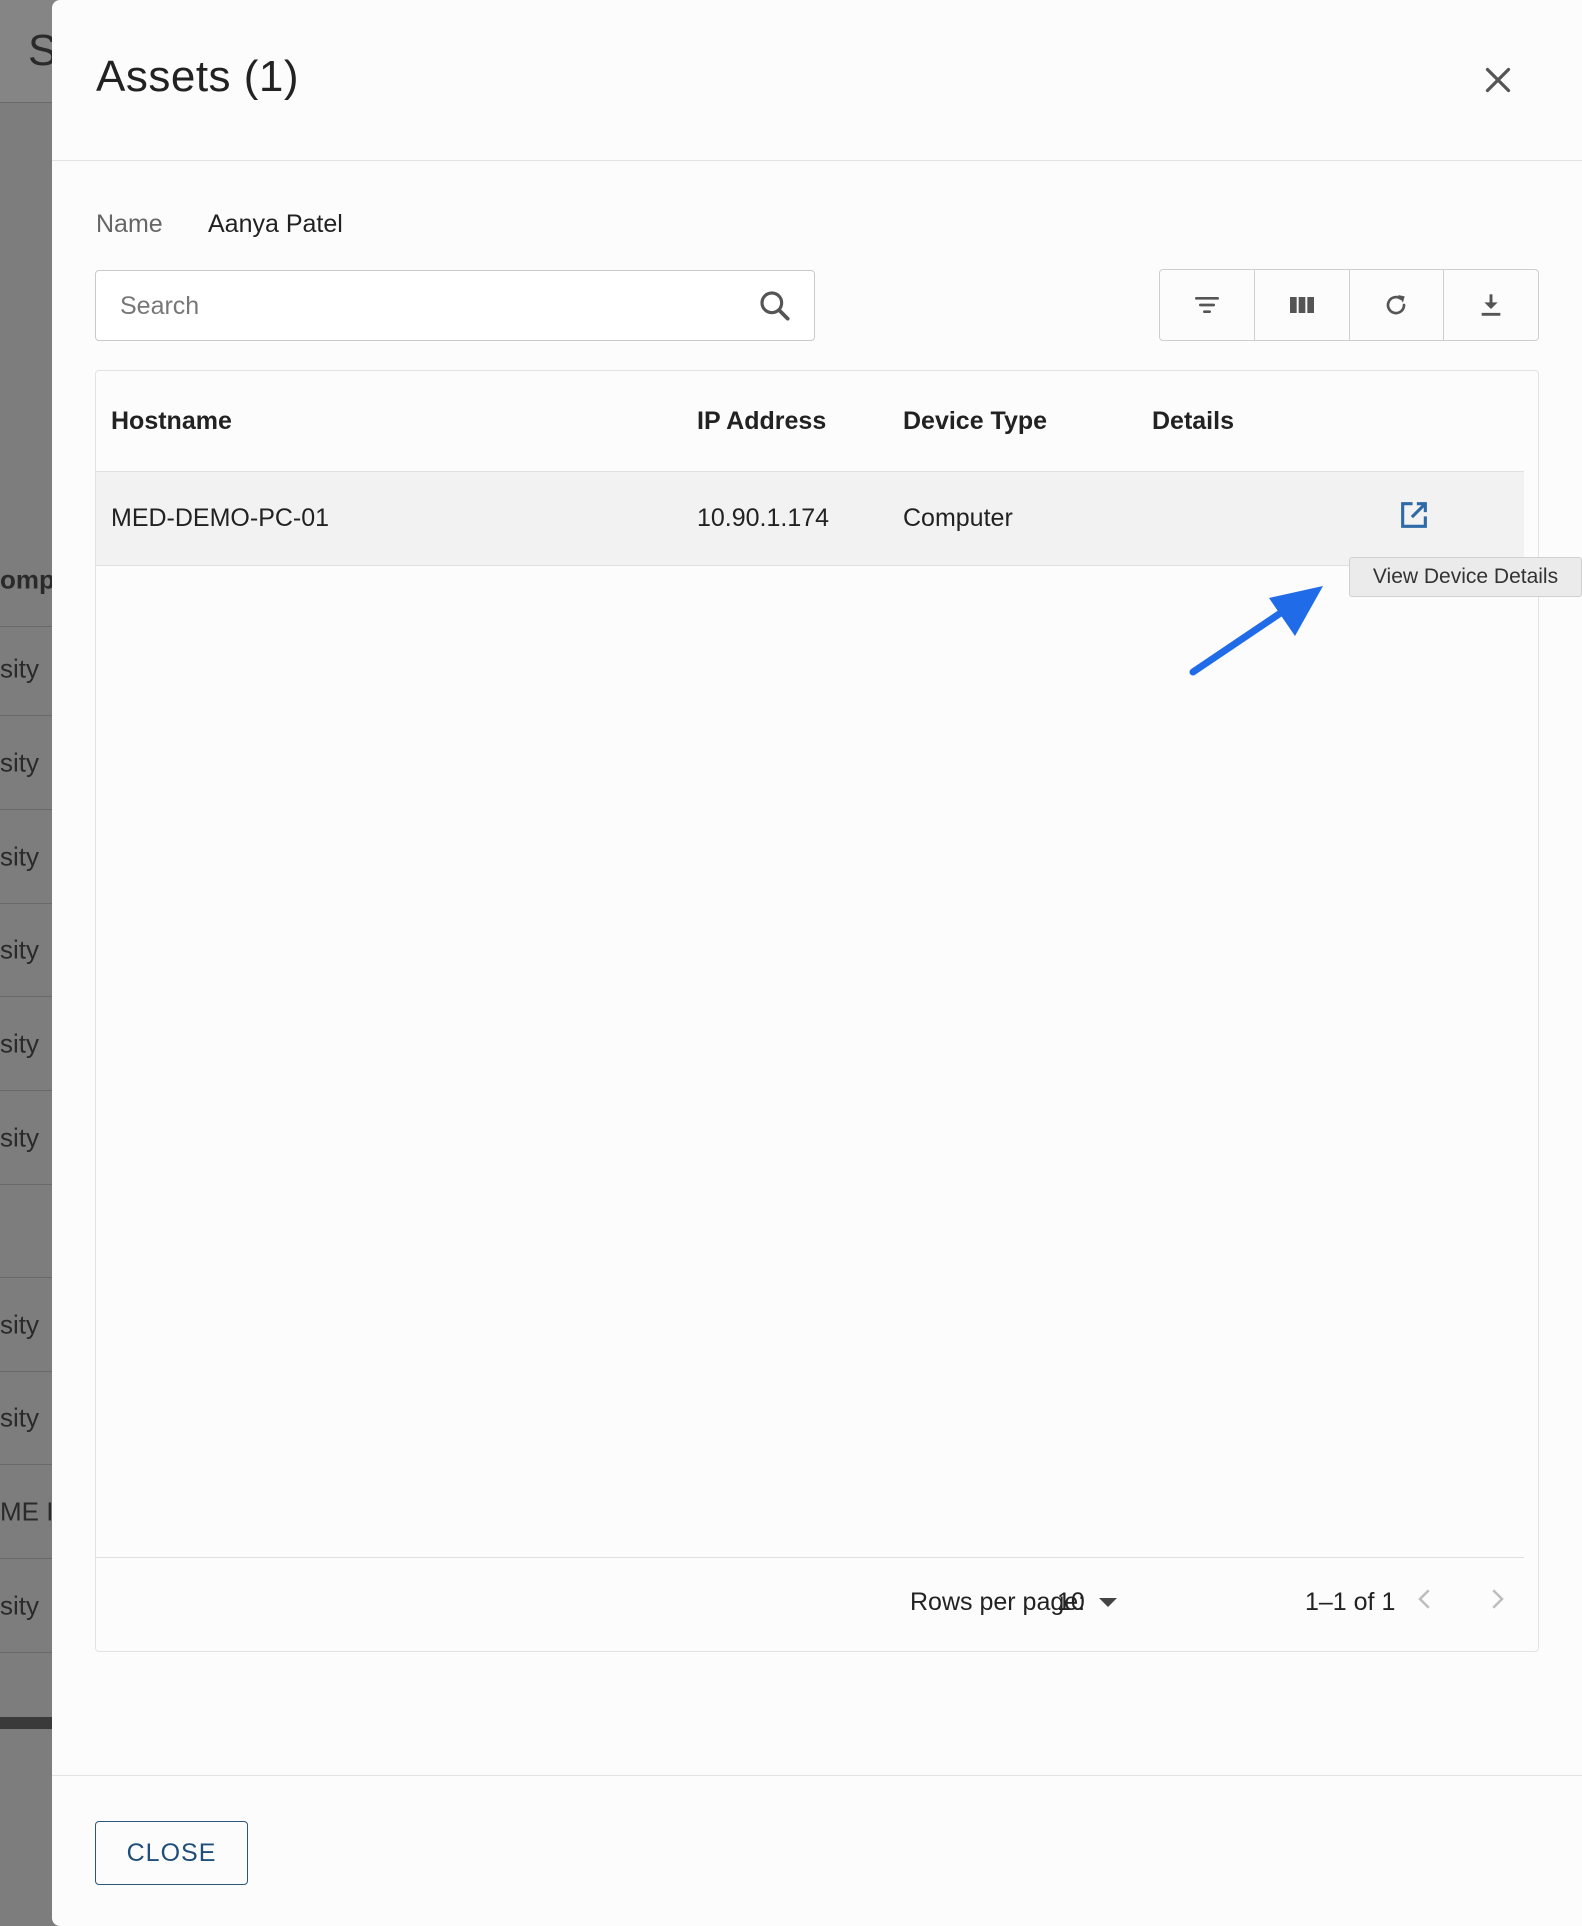  I want to click on cell-device-type: Computer, so click(958, 518).